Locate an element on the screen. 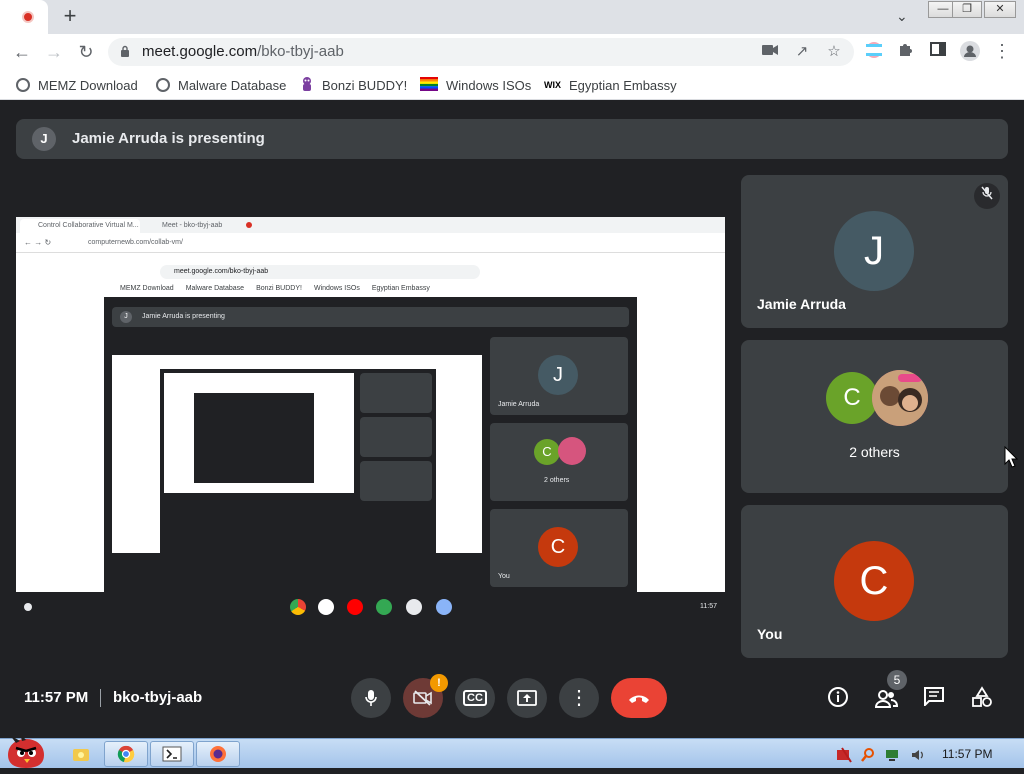 This screenshot has width=1024, height=774. nested-presenter-avatar: J is located at coordinates (126, 317).